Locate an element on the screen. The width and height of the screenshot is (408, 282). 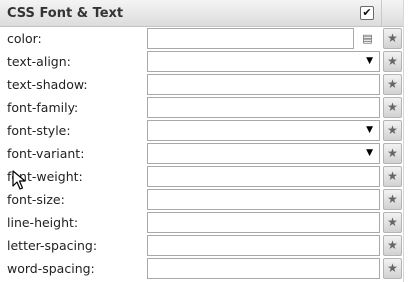
font-weight-input is located at coordinates (263, 176).